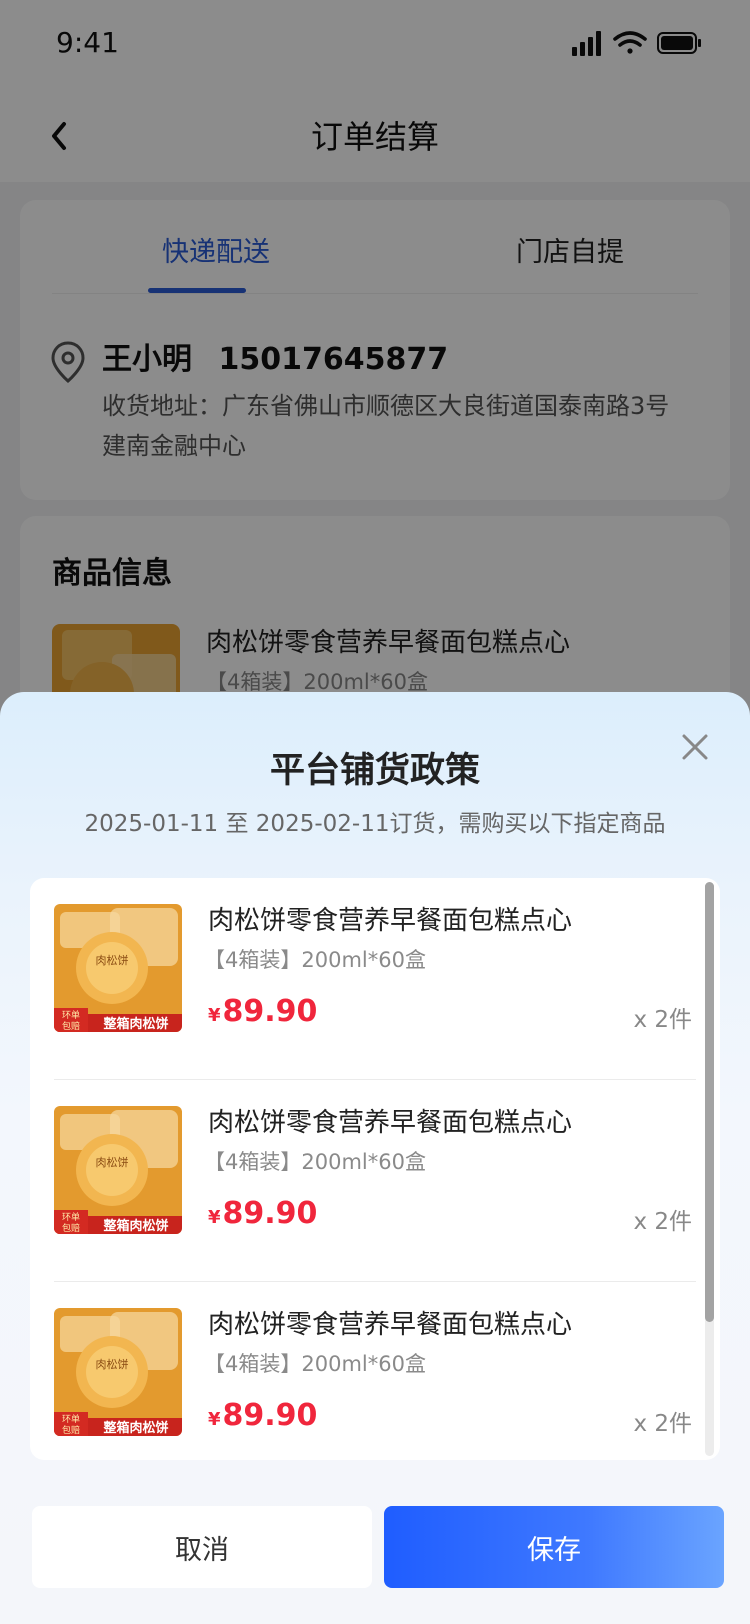 The image size is (750, 1624). What do you see at coordinates (695, 747) in the screenshot?
I see `close-icon` at bounding box center [695, 747].